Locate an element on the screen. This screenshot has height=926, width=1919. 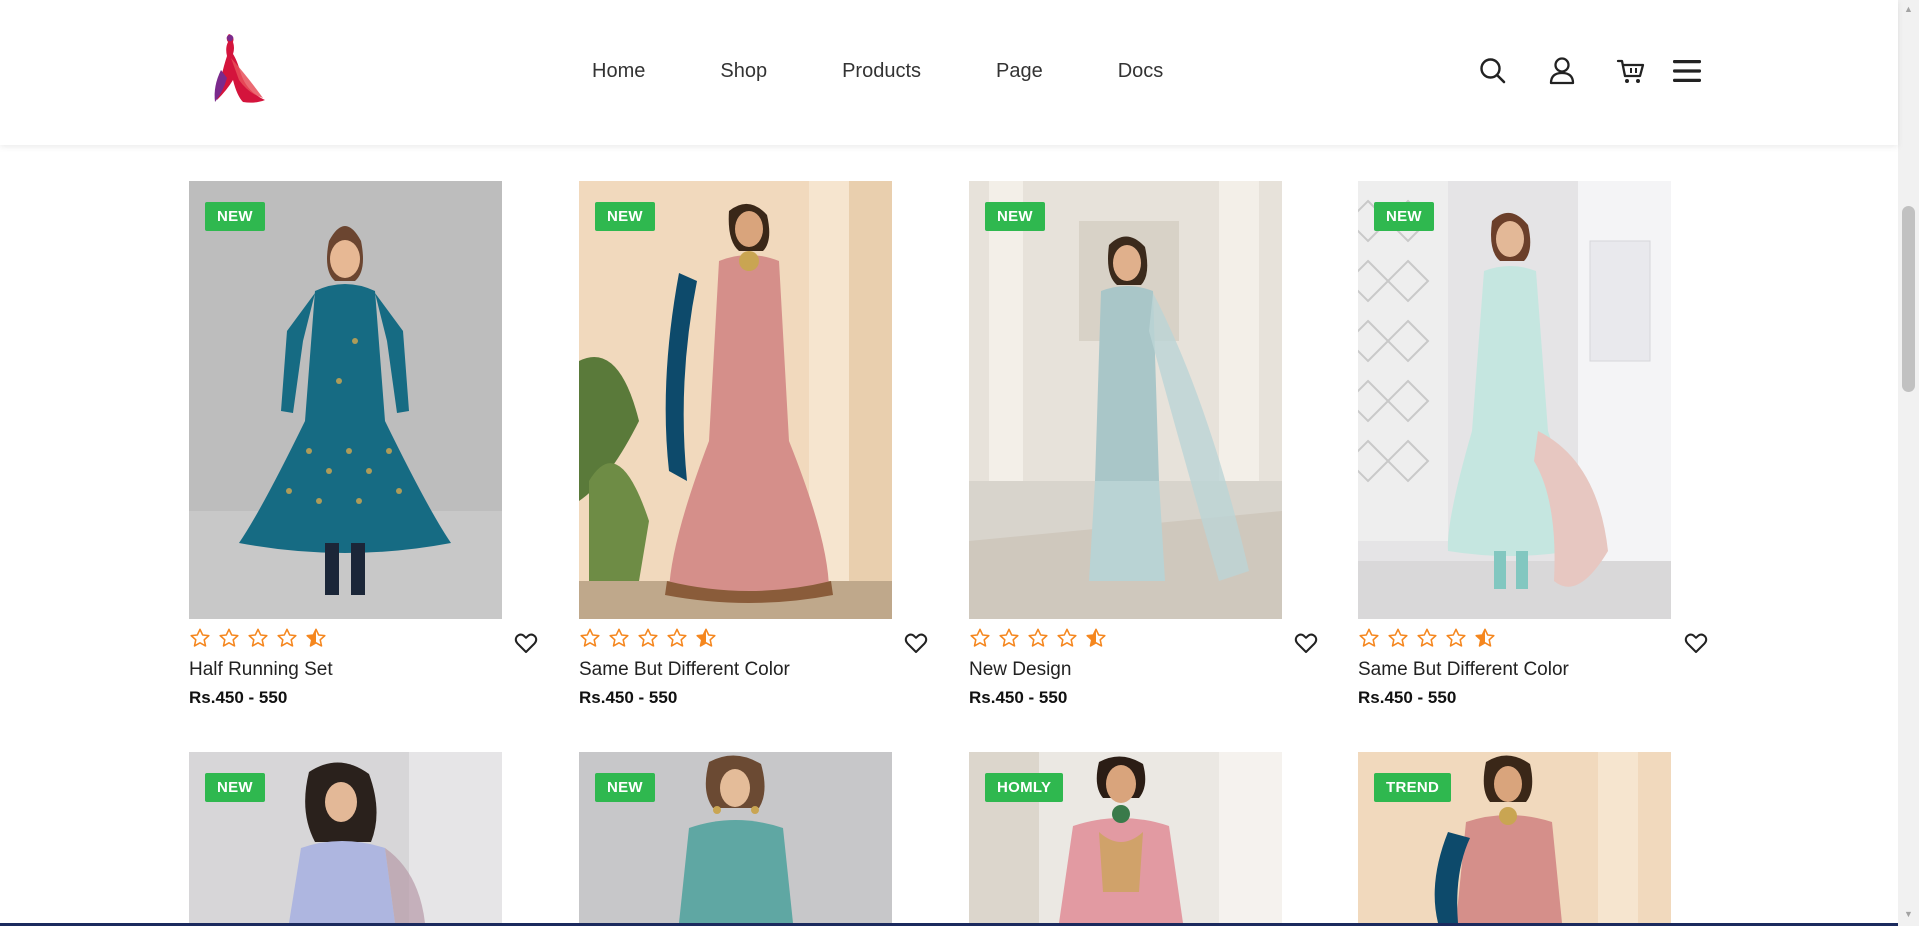
product-name: Half Running Set is located at coordinates (261, 670).